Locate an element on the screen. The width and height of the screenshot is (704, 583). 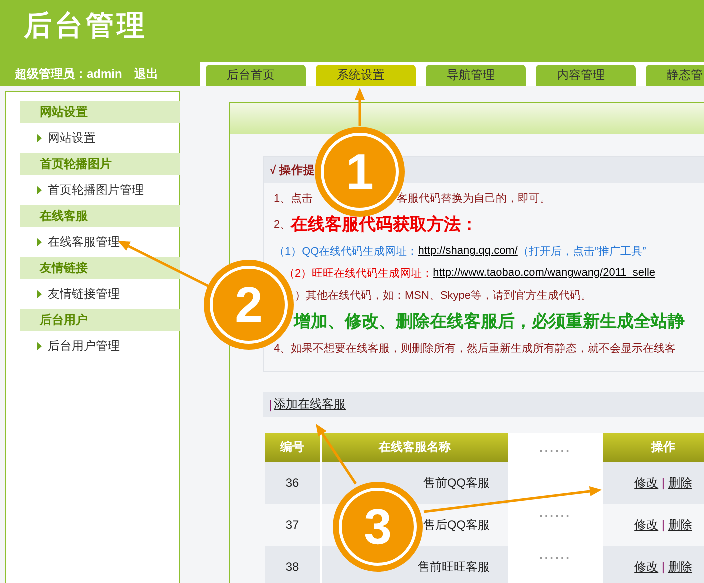
notice-heading: 在线客服代码获取方法： is located at coordinates (384, 225).